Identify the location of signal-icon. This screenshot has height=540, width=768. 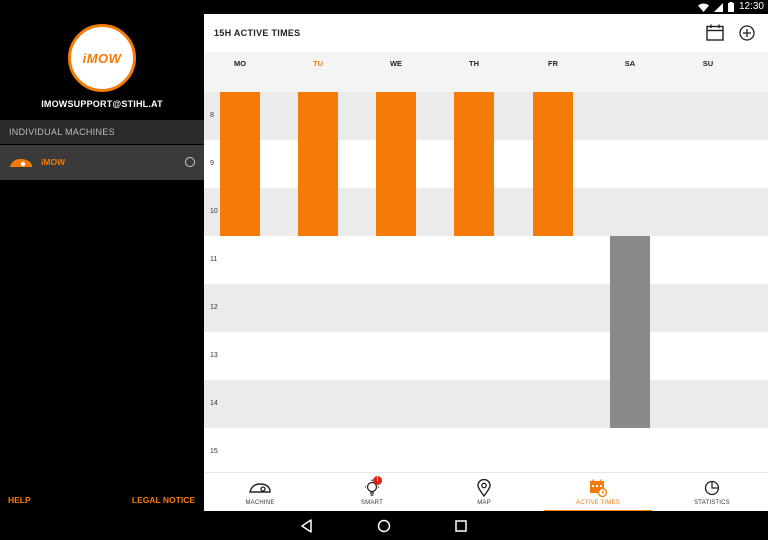
(718, 7).